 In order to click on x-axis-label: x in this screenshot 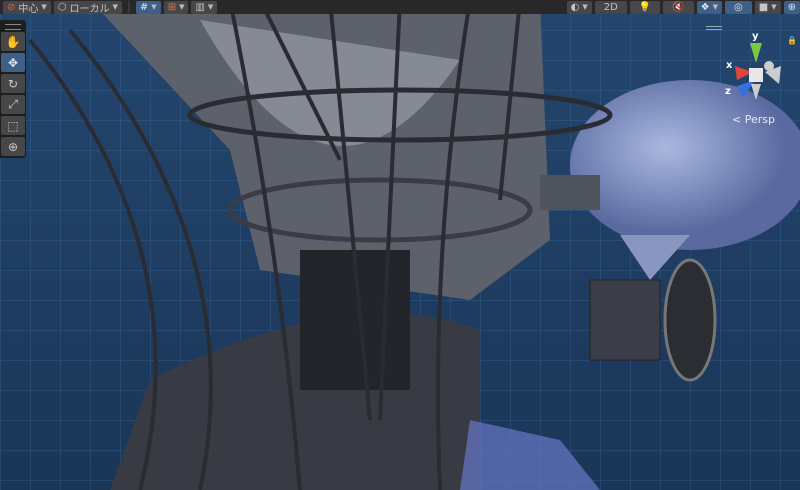, I will do `click(729, 65)`.